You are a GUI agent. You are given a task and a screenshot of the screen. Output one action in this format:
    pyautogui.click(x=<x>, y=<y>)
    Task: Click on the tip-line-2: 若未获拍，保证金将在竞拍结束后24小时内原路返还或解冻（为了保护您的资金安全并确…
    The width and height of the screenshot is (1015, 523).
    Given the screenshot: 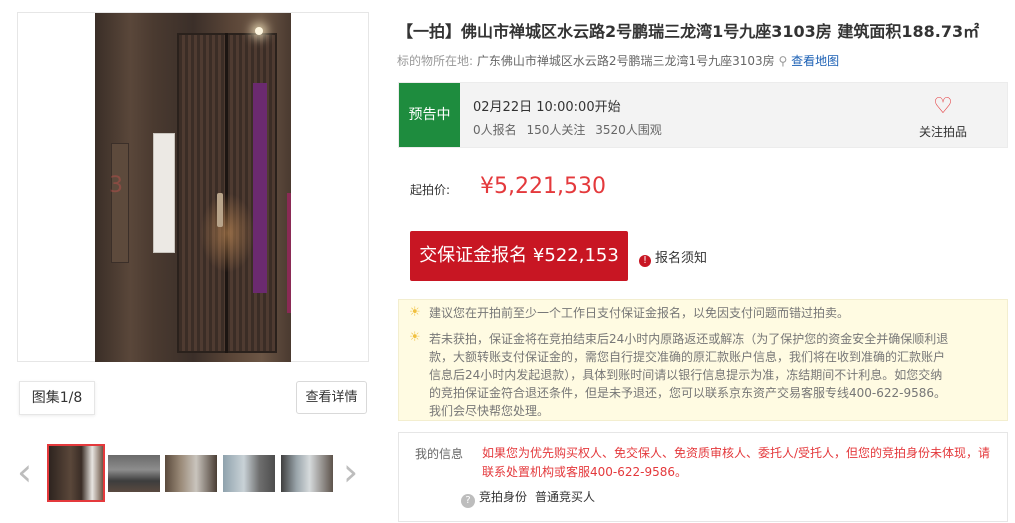 What is the action you would take?
    pyautogui.click(x=689, y=339)
    